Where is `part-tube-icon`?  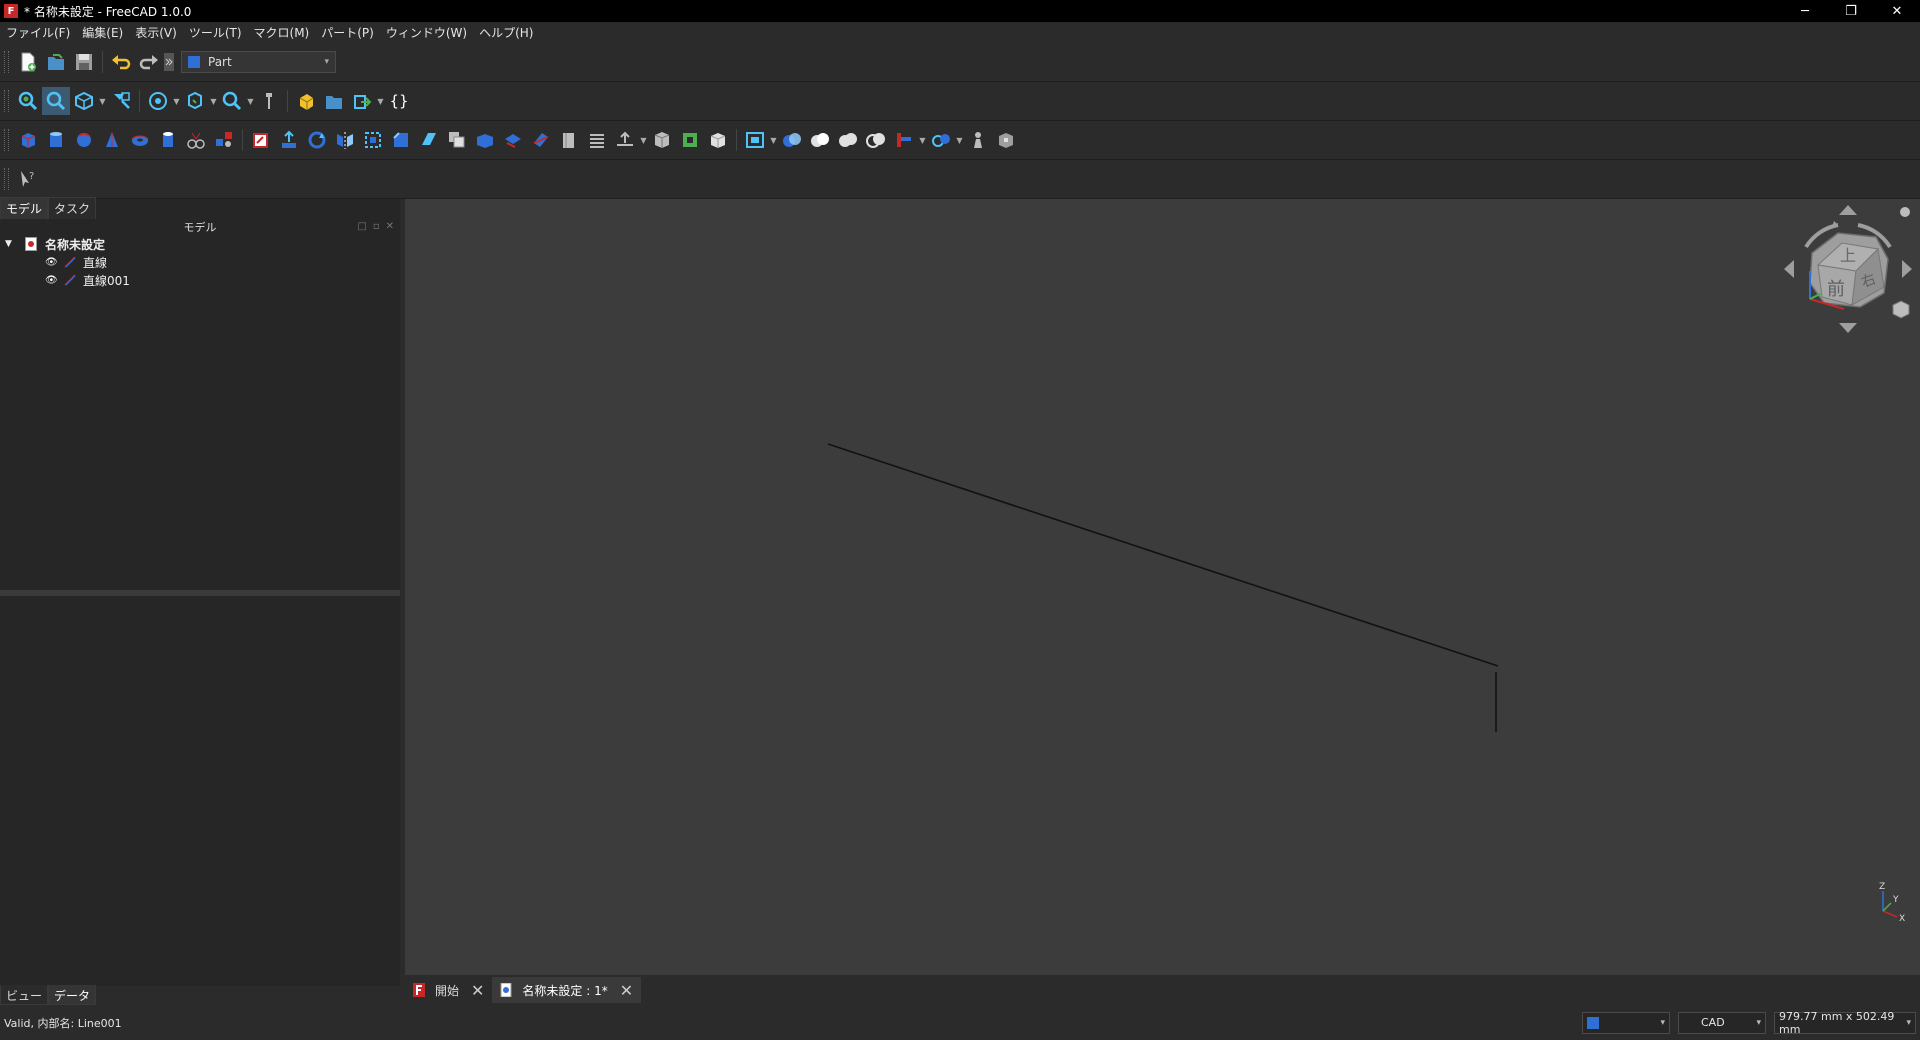
part-tube-icon is located at coordinates (168, 140).